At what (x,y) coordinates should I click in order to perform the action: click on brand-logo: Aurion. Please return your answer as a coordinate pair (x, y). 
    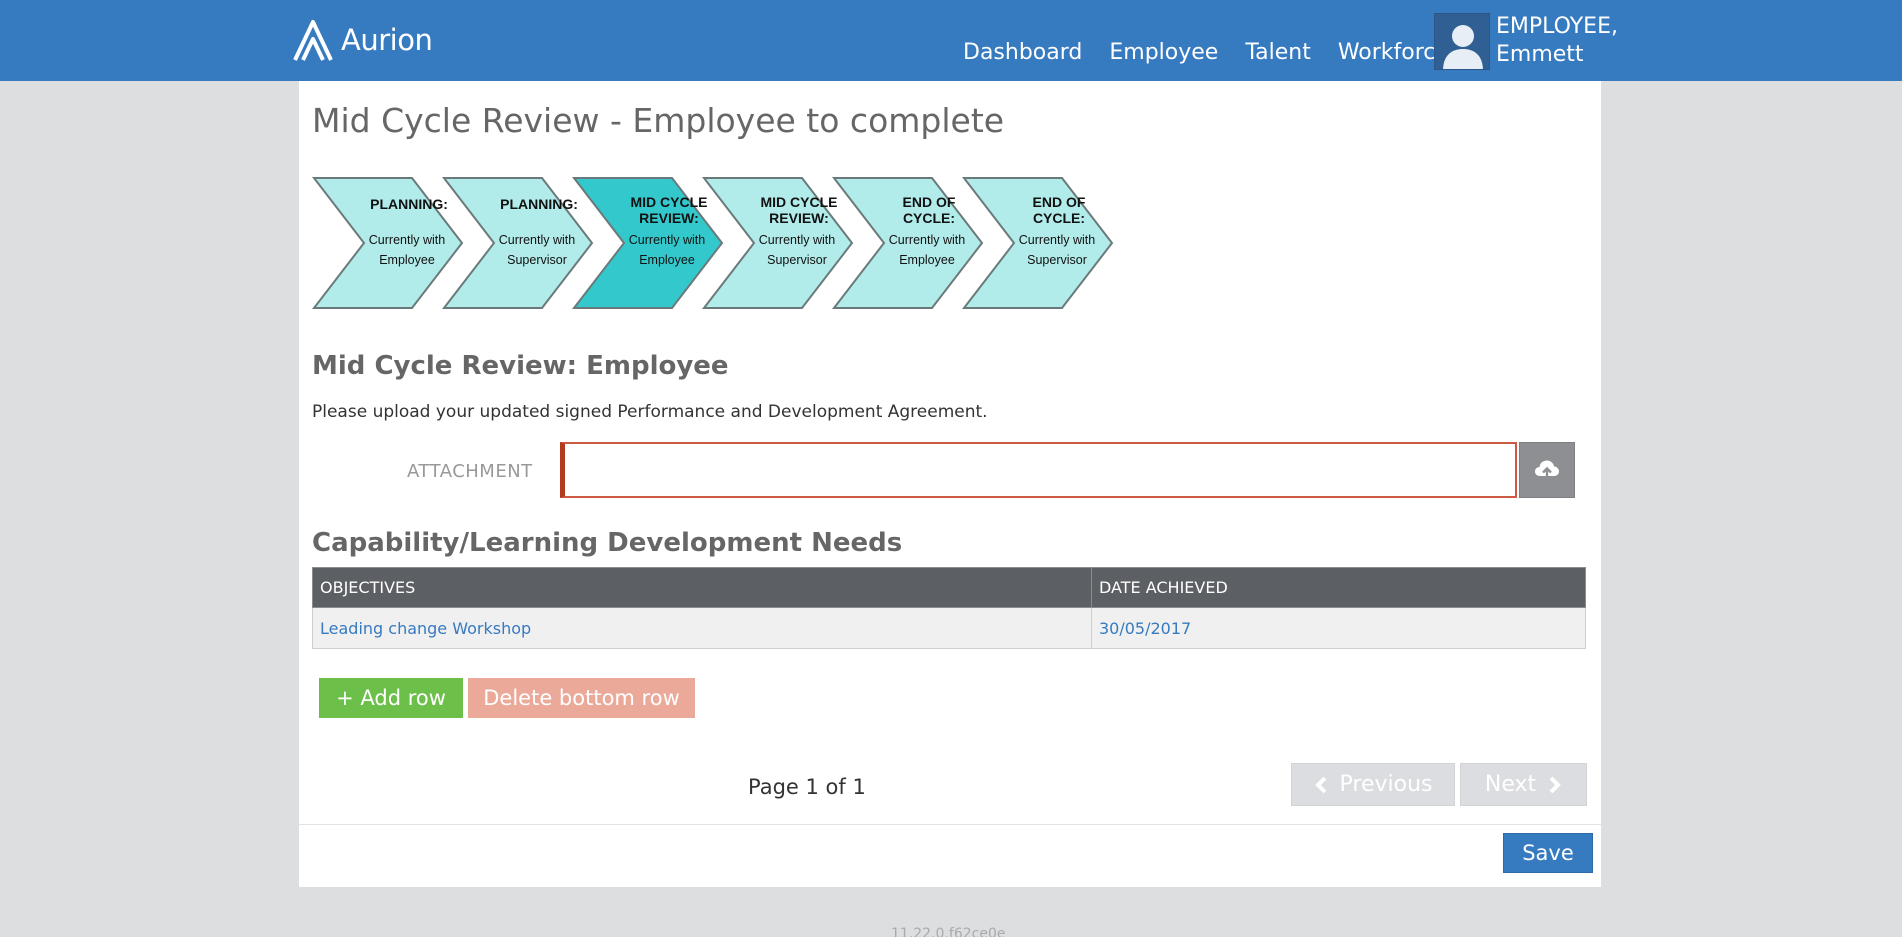
    Looking at the image, I should click on (362, 40).